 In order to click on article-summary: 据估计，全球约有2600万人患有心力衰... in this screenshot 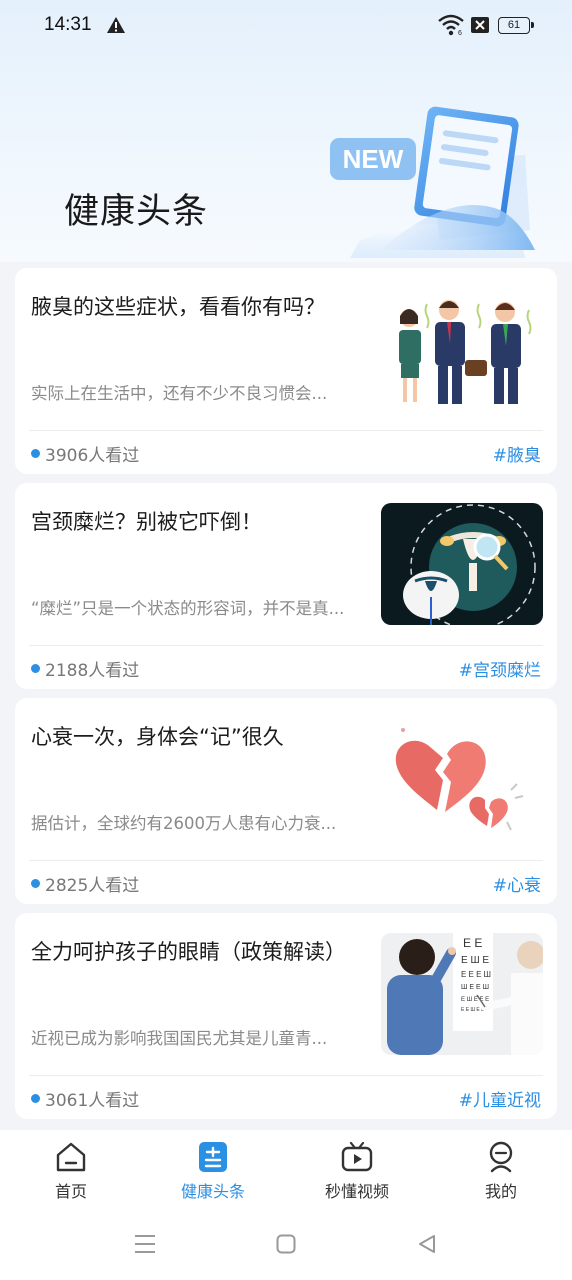, I will do `click(184, 823)`.